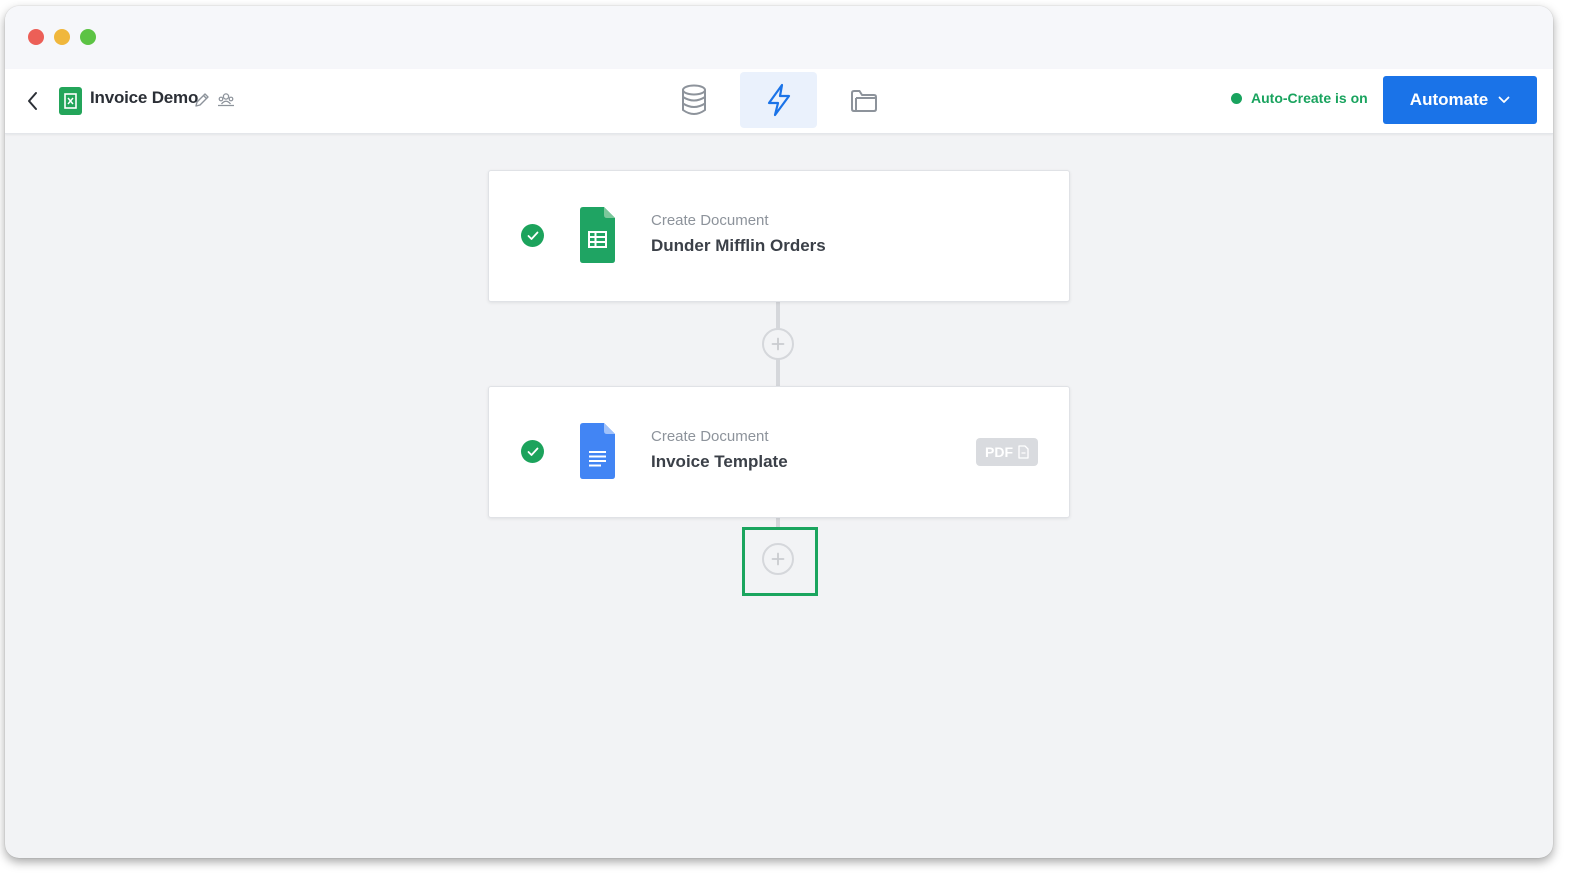 This screenshot has width=1580, height=880. I want to click on top-toolbar: Invoice Demo Auto-Create is on Automate, so click(779, 101).